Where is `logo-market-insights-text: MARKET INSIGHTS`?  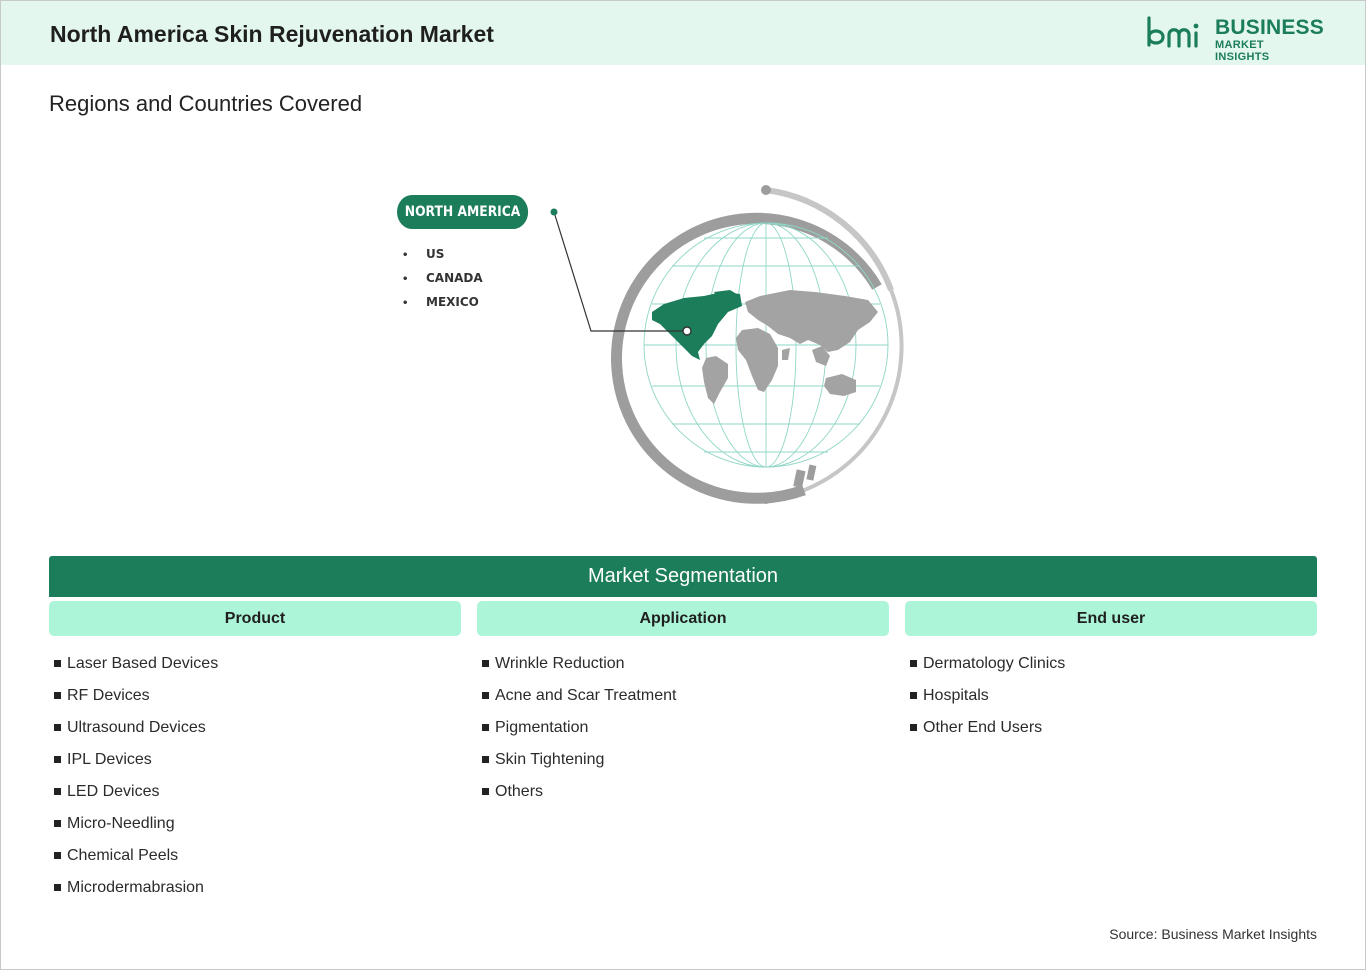 logo-market-insights-text: MARKET INSIGHTS is located at coordinates (1242, 51).